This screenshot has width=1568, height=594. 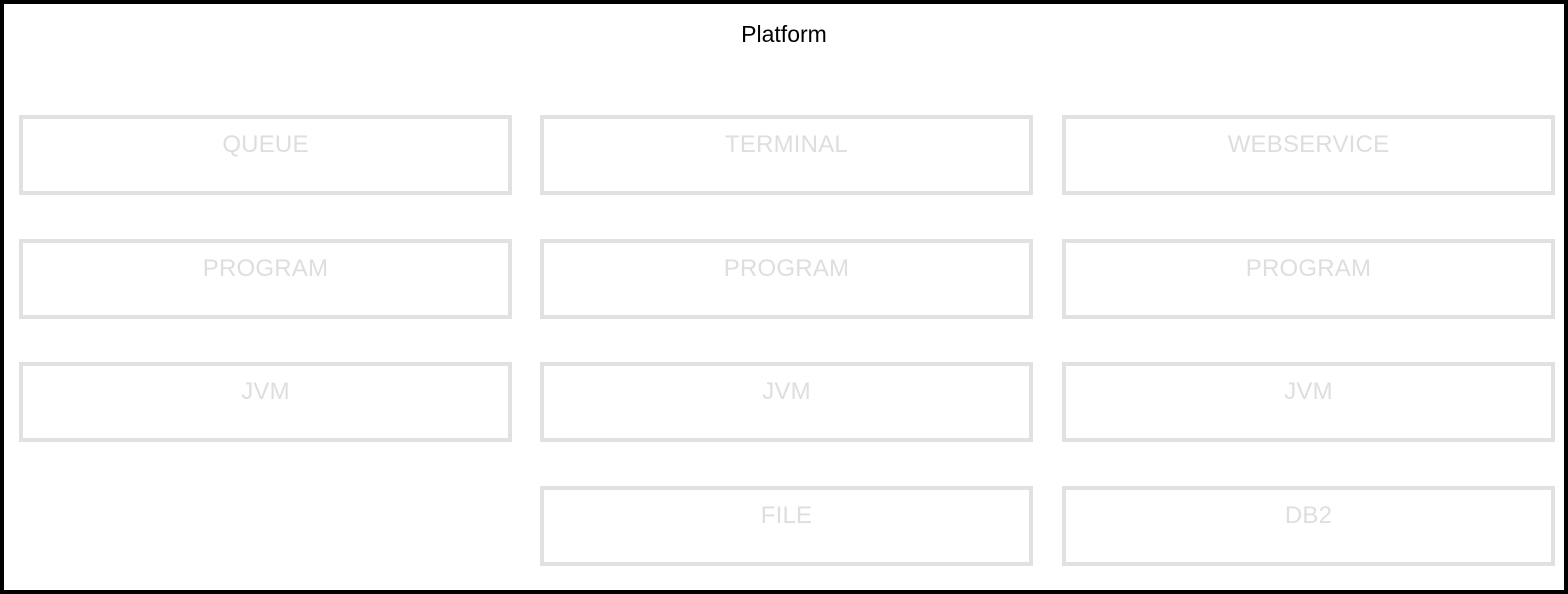 I want to click on node-jvm-3: JVM, so click(x=1308, y=402).